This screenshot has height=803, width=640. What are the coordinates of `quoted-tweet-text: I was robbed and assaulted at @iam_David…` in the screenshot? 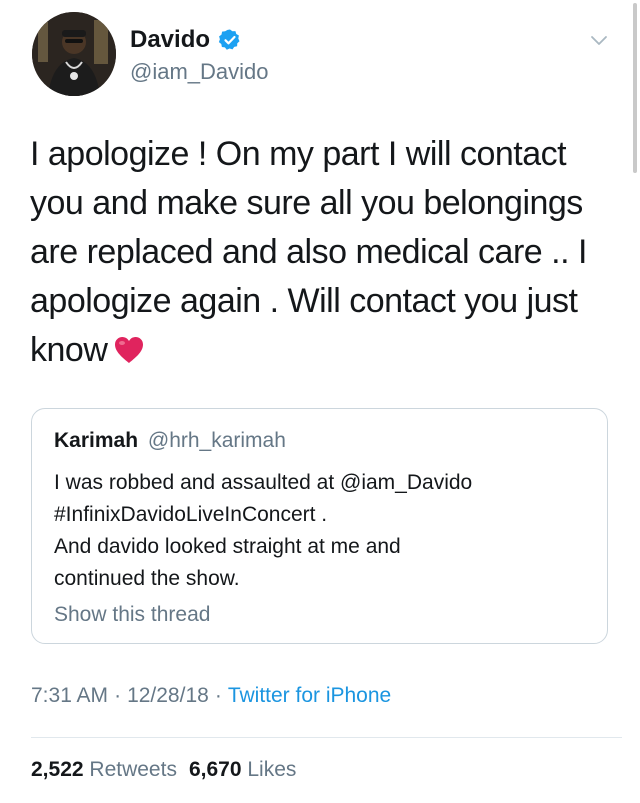 It's located at (324, 531).